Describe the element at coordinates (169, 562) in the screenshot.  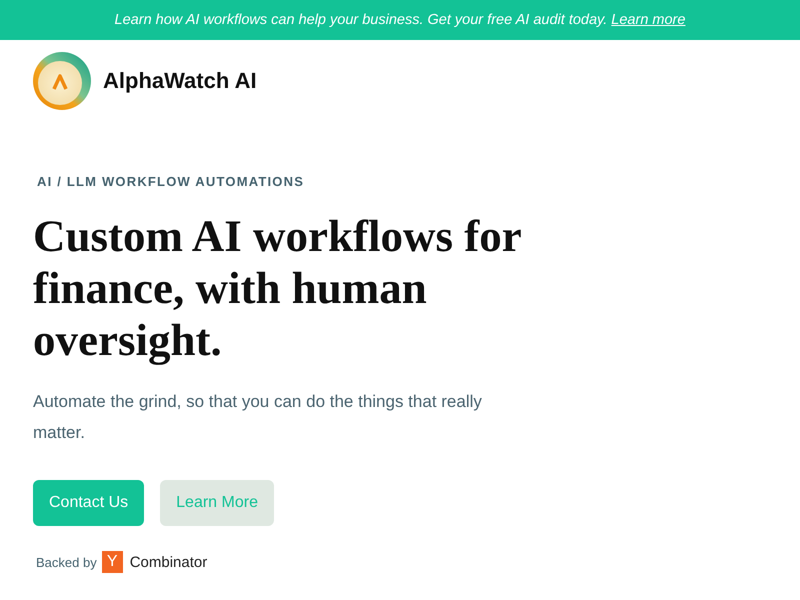
I see `combinator-text: Combinator` at that location.